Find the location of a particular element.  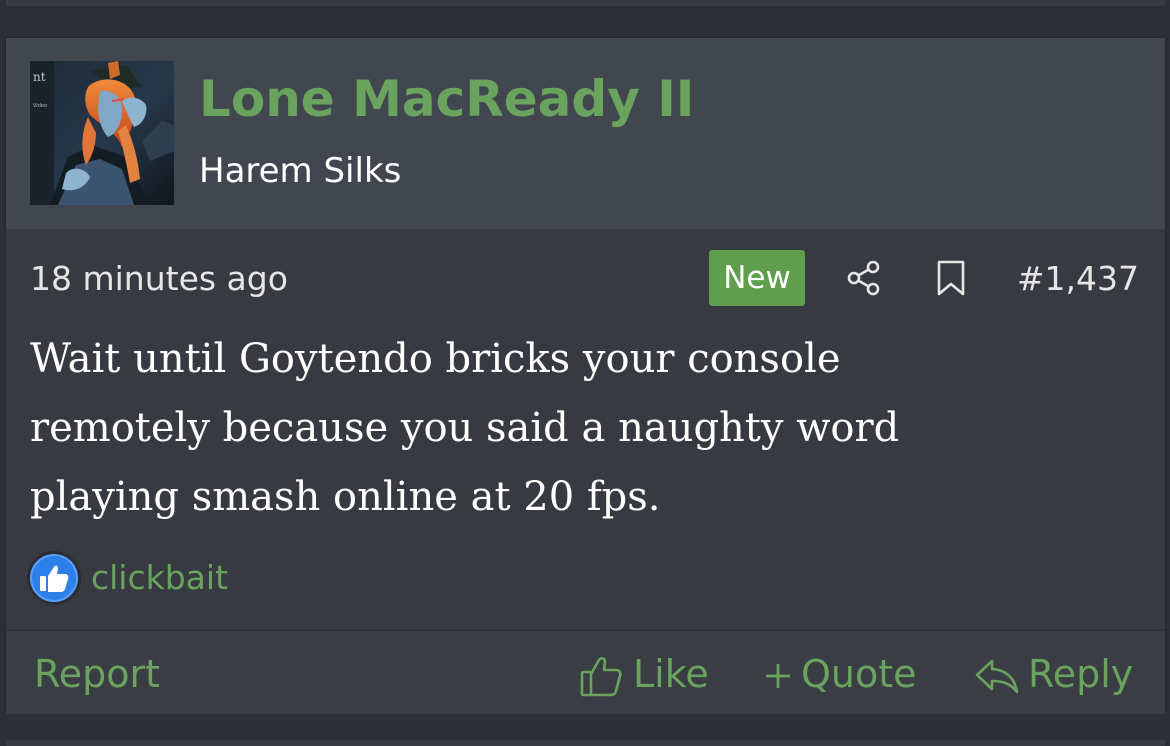

plus-icon is located at coordinates (778, 676).